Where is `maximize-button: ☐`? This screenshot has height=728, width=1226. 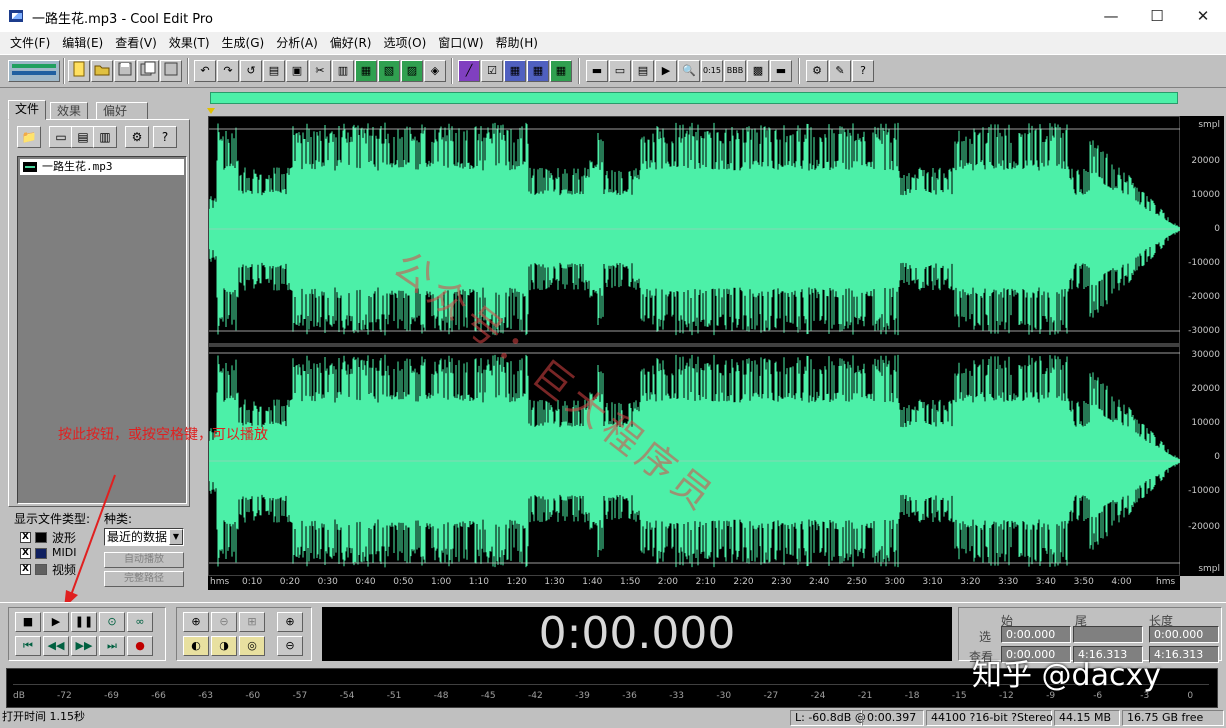 maximize-button: ☐ is located at coordinates (1157, 16).